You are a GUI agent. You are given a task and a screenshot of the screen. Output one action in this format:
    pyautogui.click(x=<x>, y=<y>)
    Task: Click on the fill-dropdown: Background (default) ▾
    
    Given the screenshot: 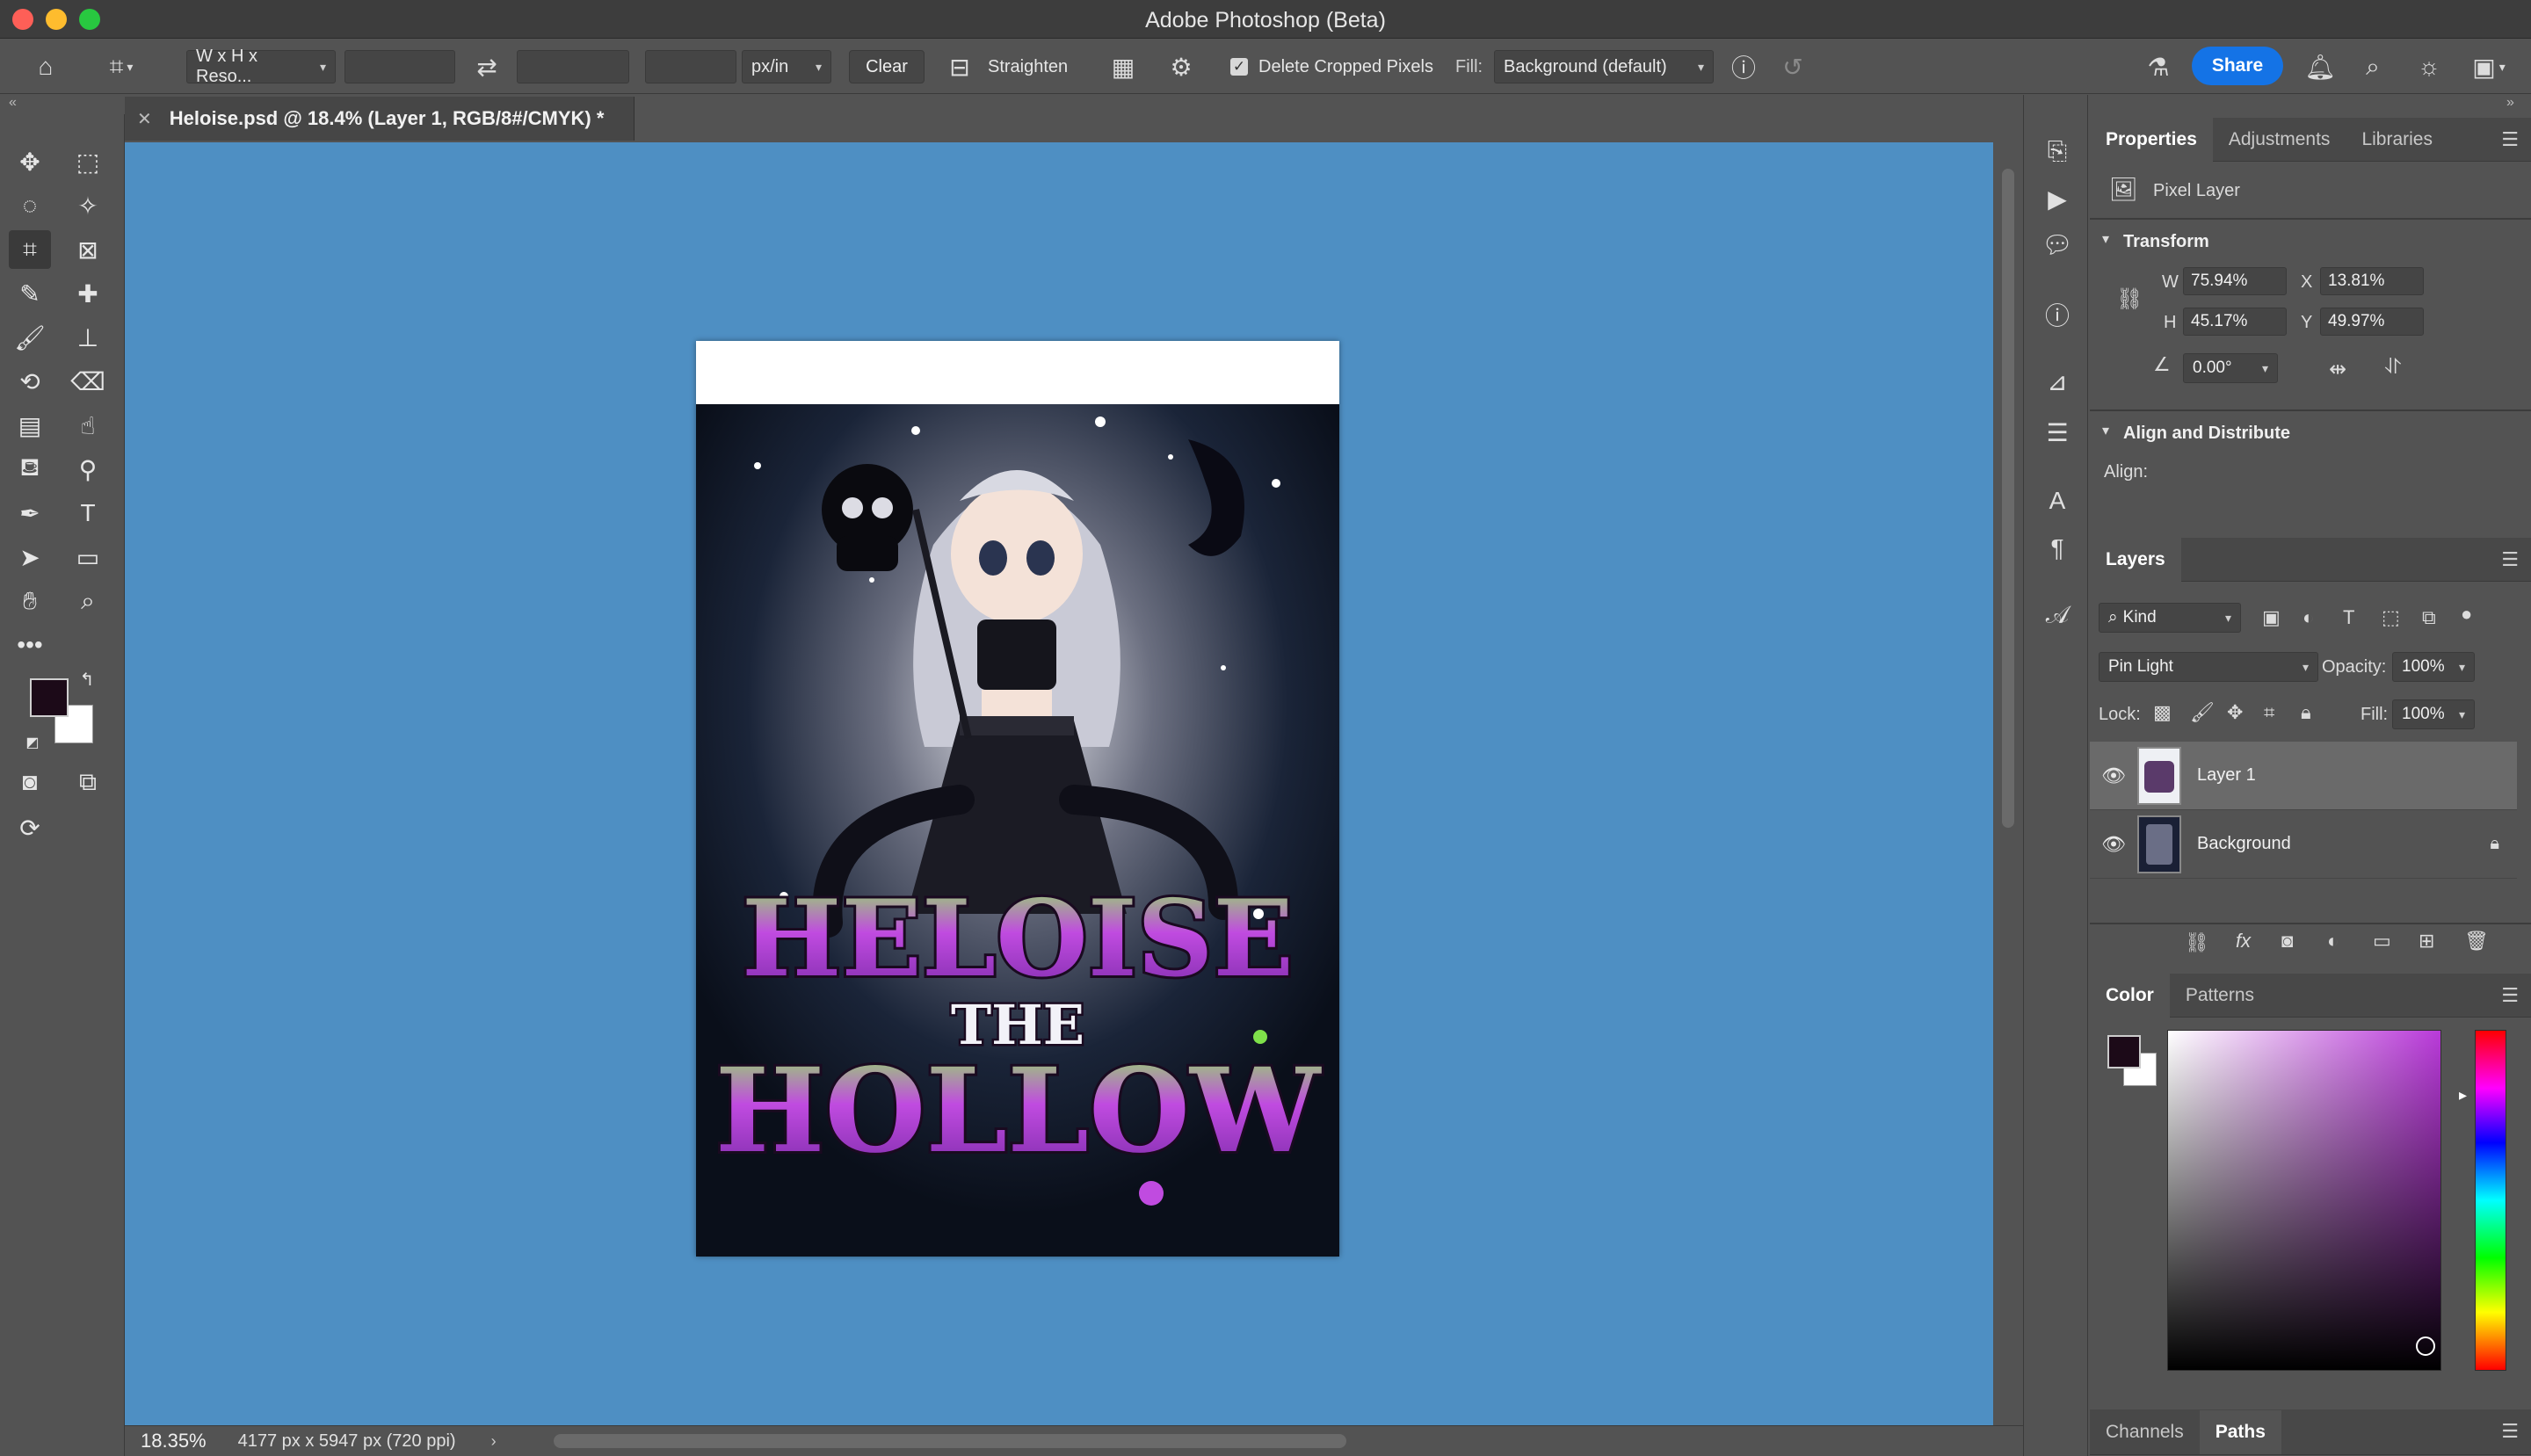 What is the action you would take?
    pyautogui.click(x=1604, y=66)
    